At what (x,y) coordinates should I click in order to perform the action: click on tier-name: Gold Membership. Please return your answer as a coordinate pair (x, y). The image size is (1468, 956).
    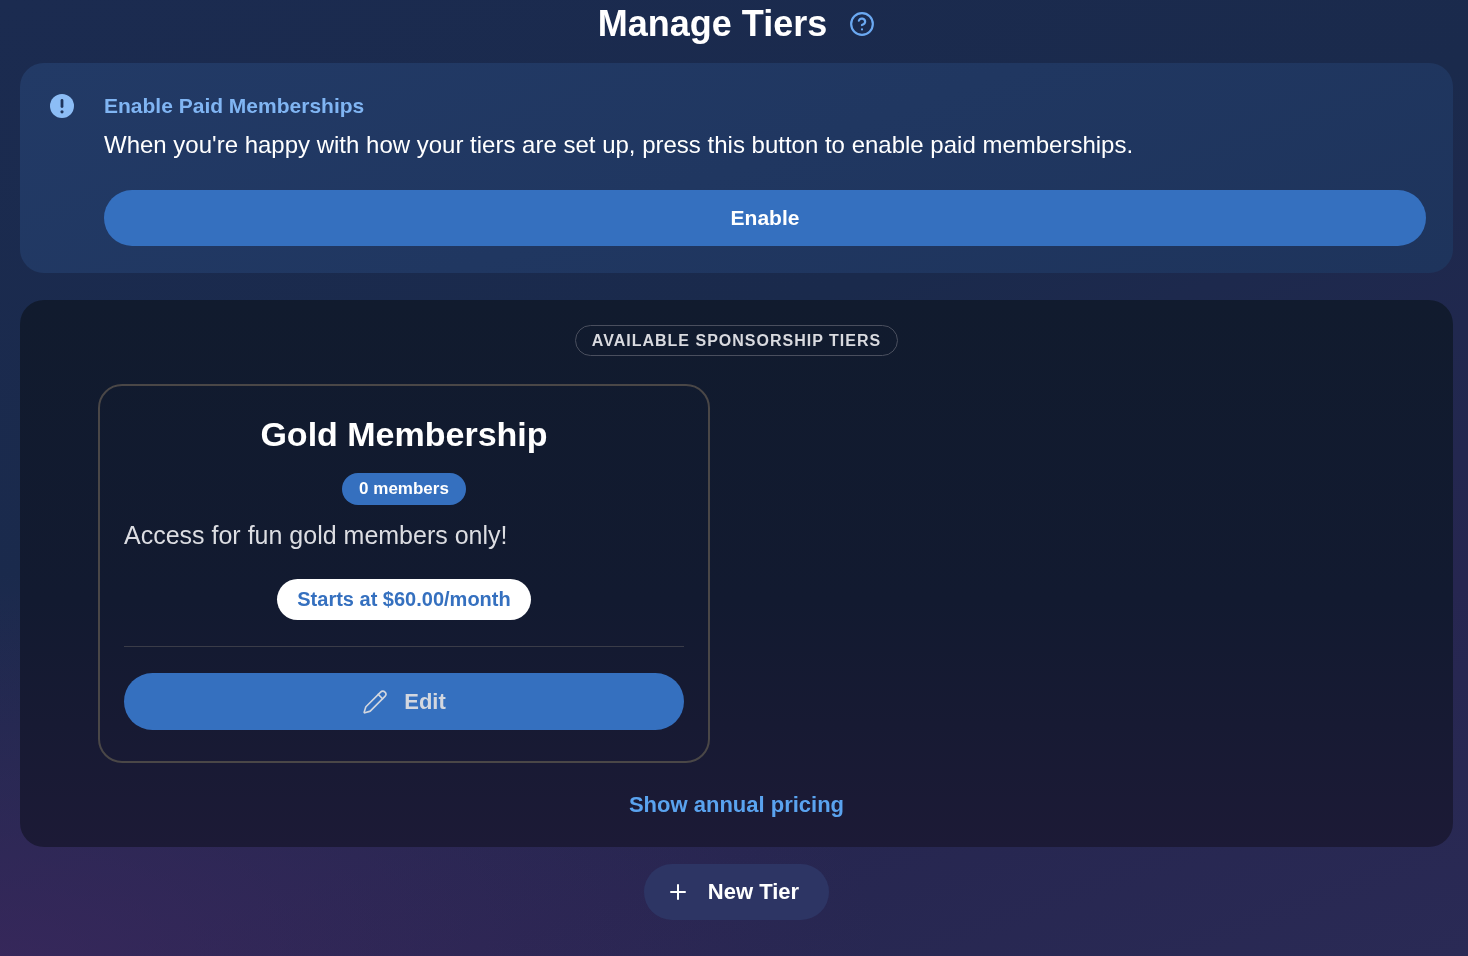
    Looking at the image, I should click on (404, 434).